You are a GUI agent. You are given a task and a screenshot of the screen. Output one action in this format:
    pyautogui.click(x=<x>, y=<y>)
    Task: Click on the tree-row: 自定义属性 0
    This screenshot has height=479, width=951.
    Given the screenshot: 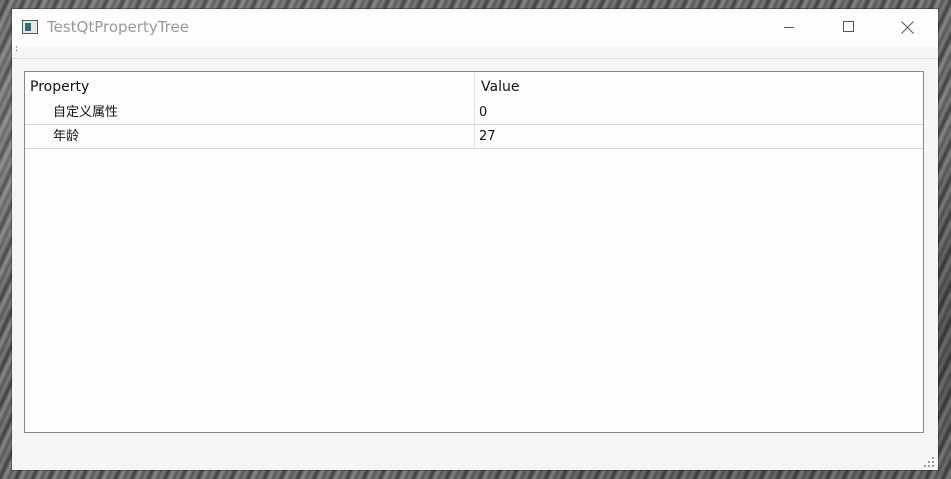 What is the action you would take?
    pyautogui.click(x=474, y=113)
    